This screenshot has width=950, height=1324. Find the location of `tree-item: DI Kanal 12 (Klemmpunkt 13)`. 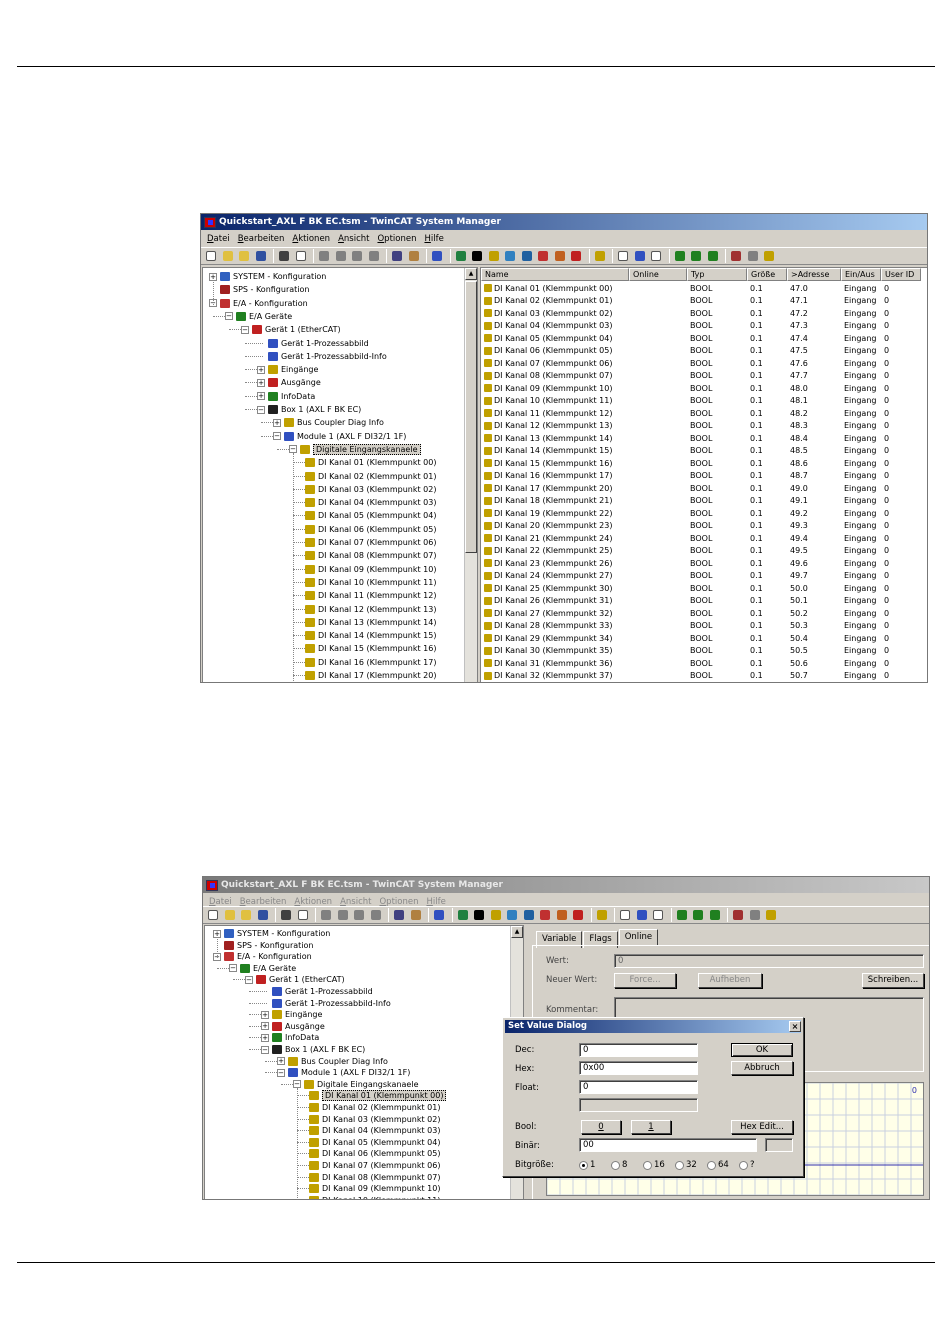

tree-item: DI Kanal 12 (Klemmpunkt 13) is located at coordinates (370, 609).